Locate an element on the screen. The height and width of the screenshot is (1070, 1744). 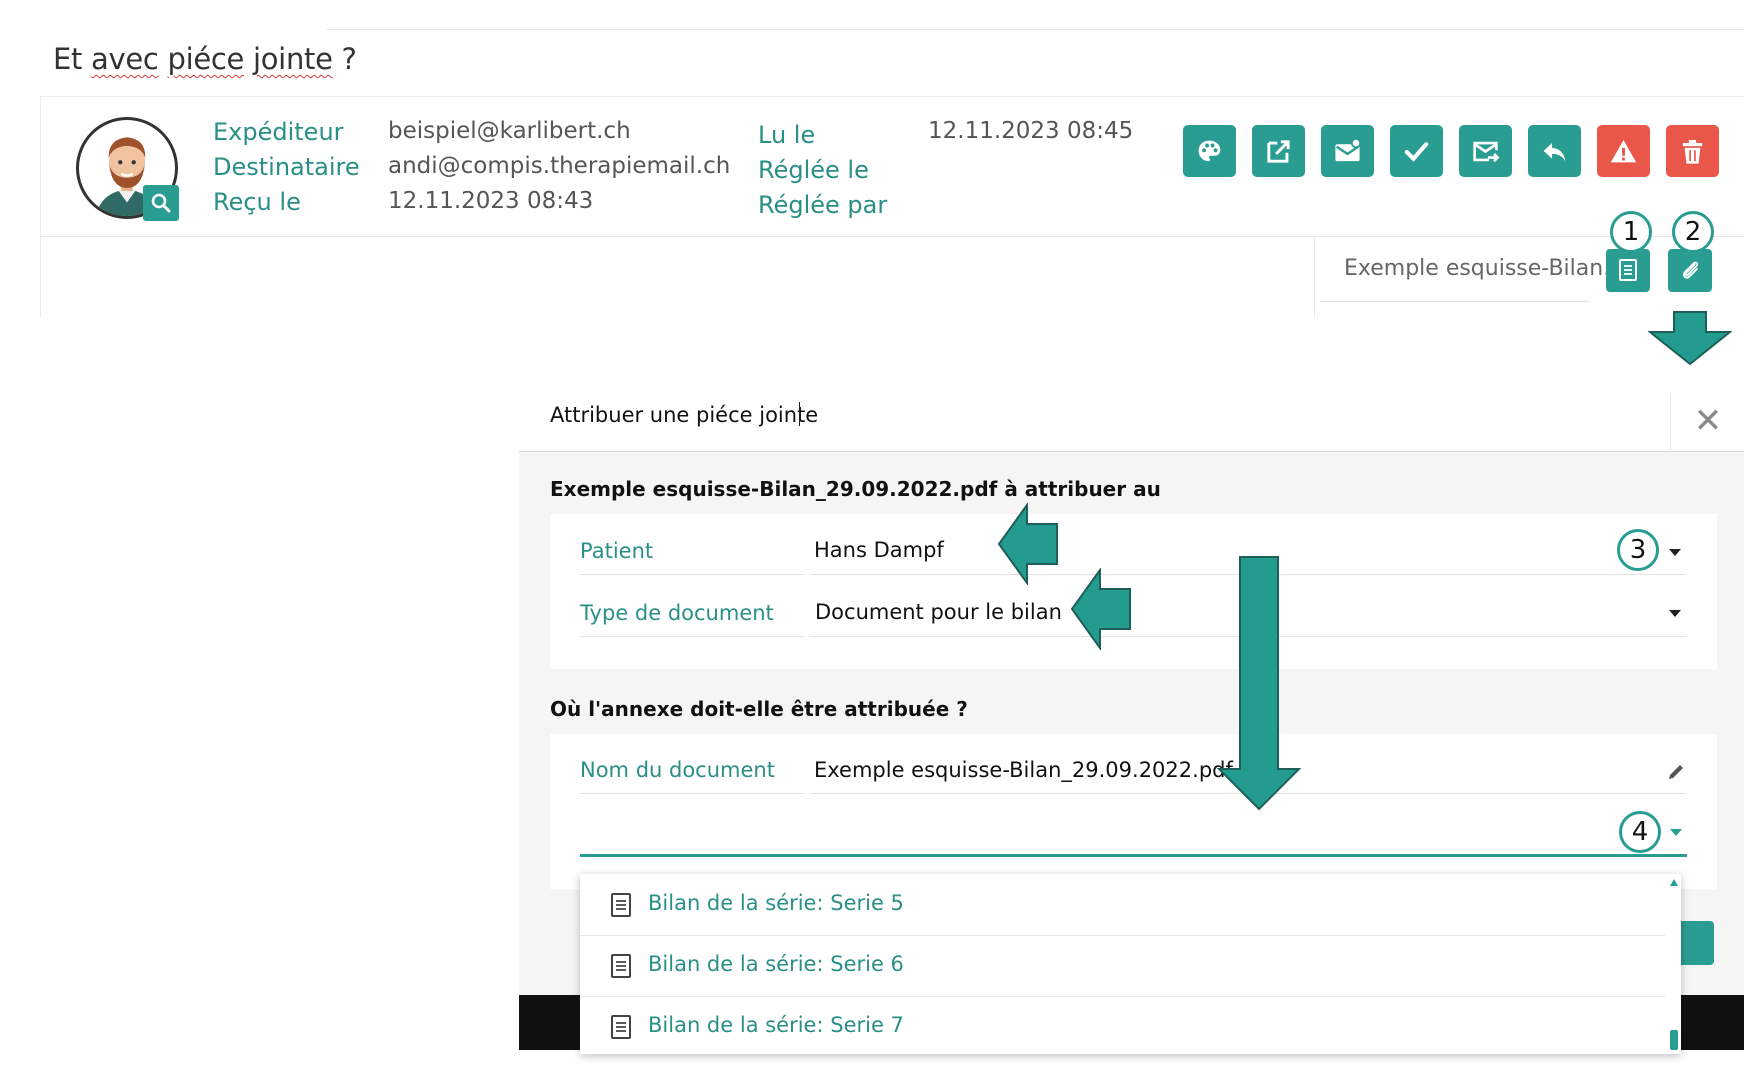
warning-icon is located at coordinates (1623, 151).